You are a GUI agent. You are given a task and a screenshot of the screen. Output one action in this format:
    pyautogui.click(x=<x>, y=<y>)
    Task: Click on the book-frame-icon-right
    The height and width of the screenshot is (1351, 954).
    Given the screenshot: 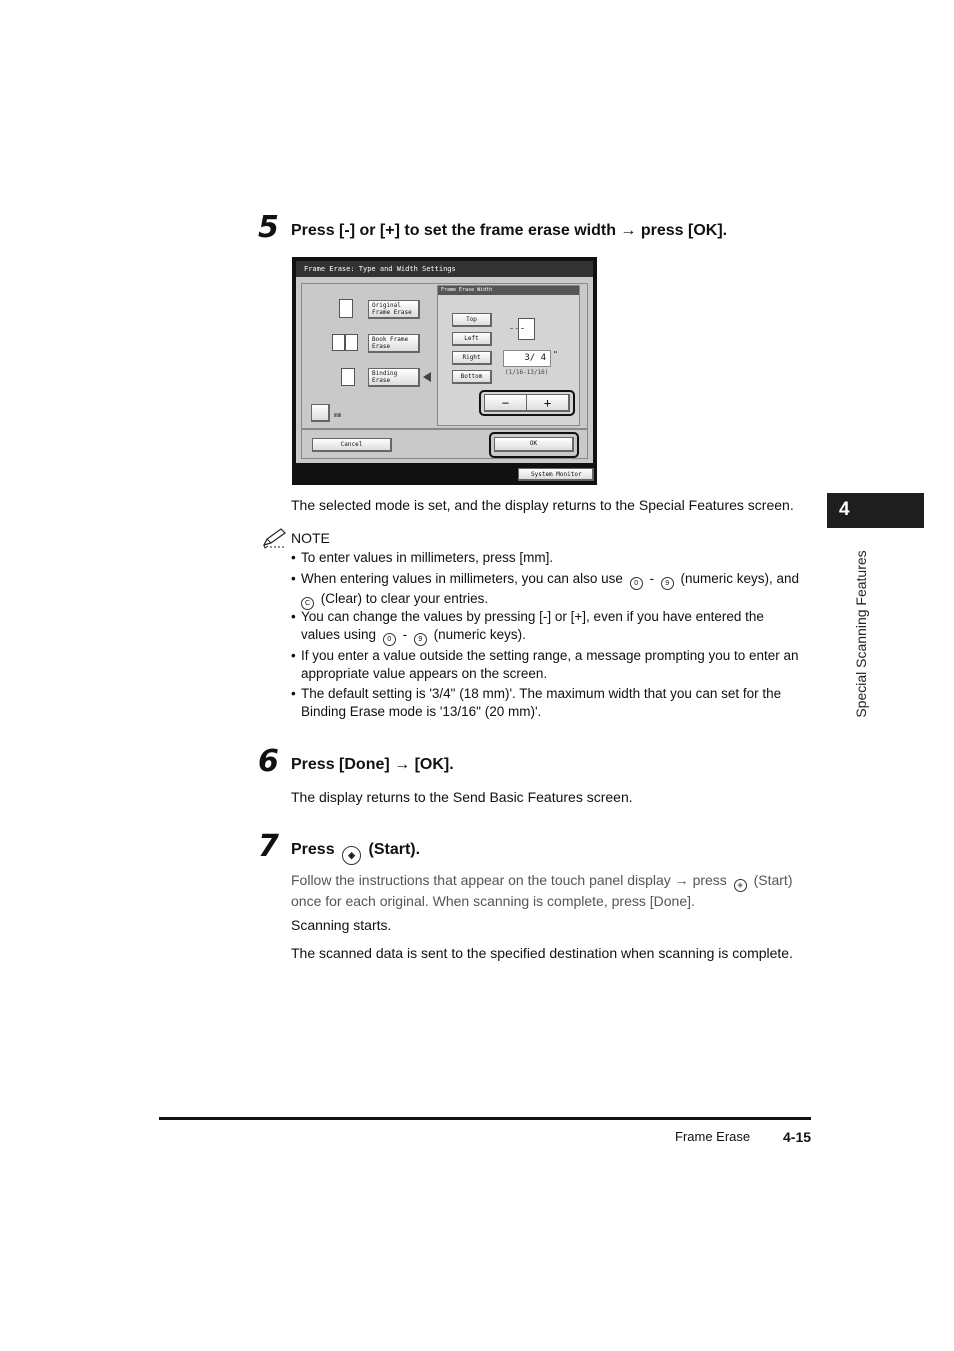 What is the action you would take?
    pyautogui.click(x=351, y=342)
    